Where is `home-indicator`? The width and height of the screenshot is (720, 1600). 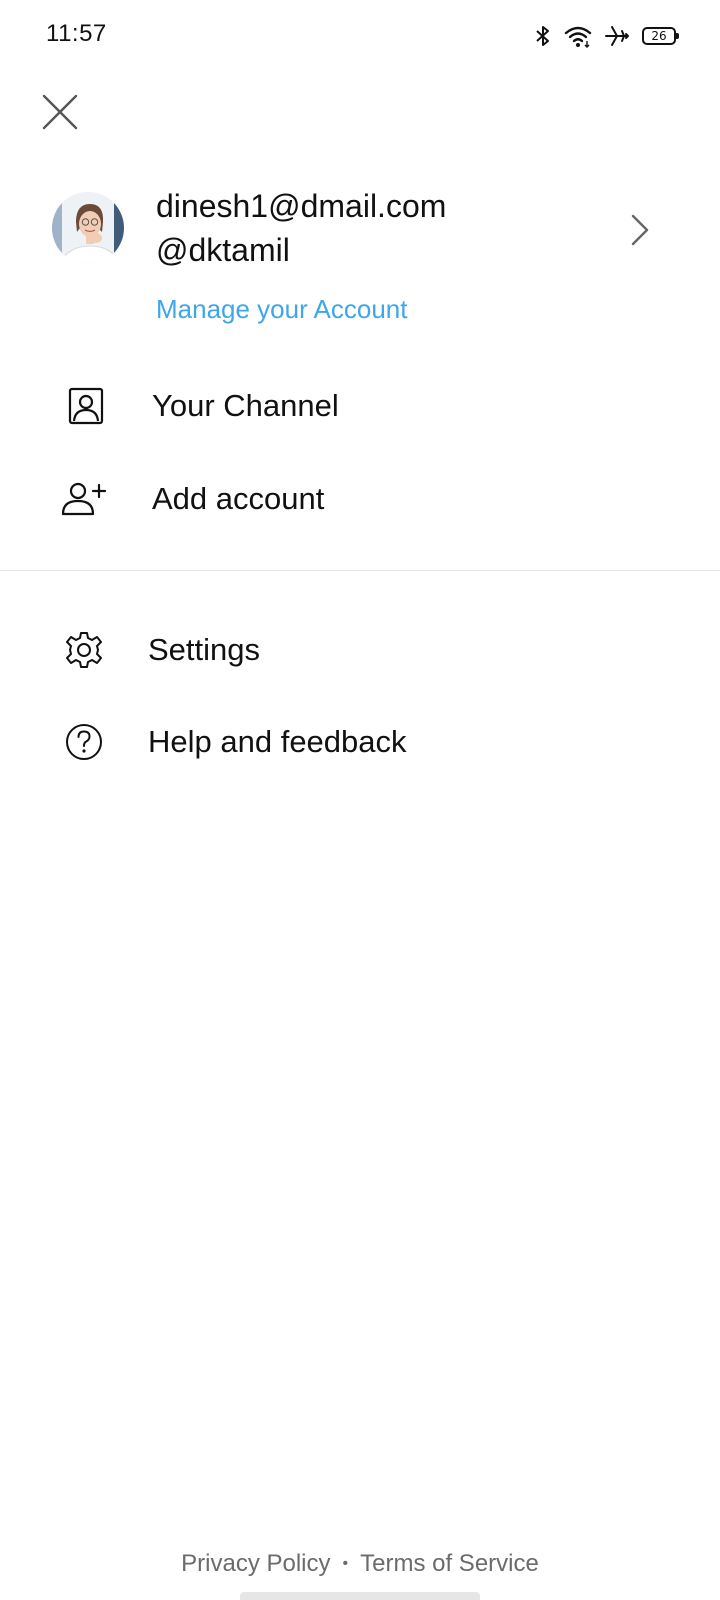
home-indicator is located at coordinates (360, 1596).